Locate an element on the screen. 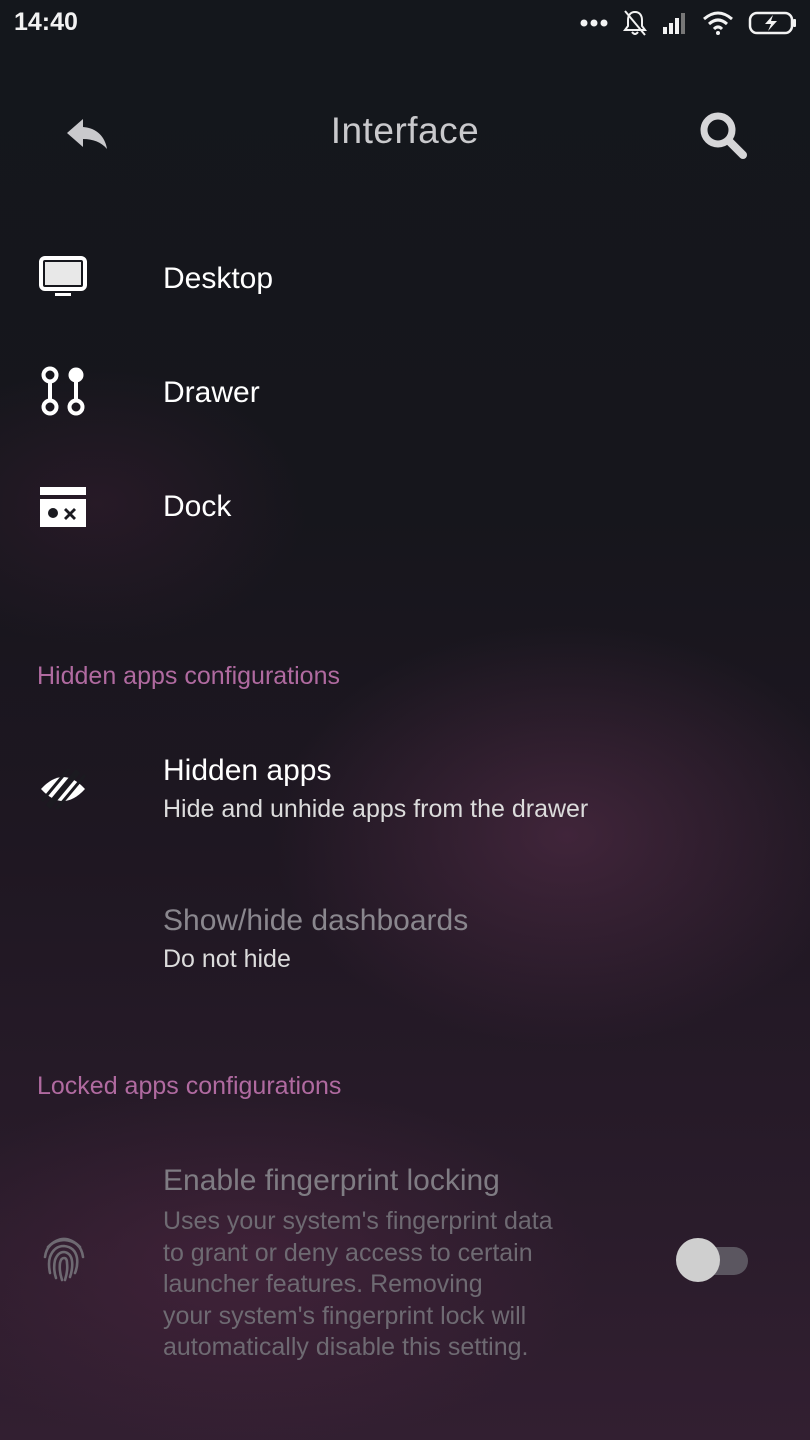 This screenshot has height=1440, width=810. status-icons is located at coordinates (689, 23).